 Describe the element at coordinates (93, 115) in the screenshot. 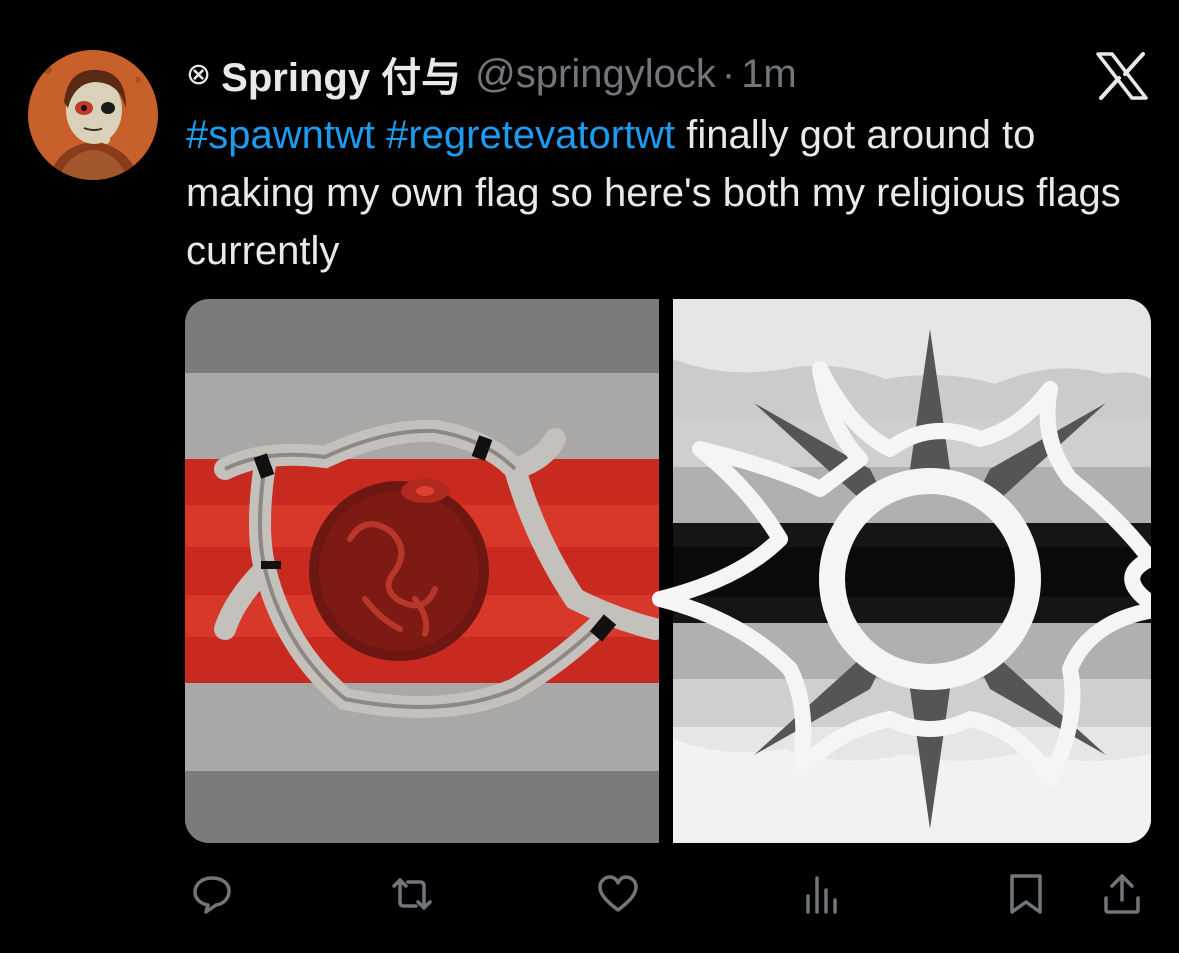

I see `author-avatar` at that location.